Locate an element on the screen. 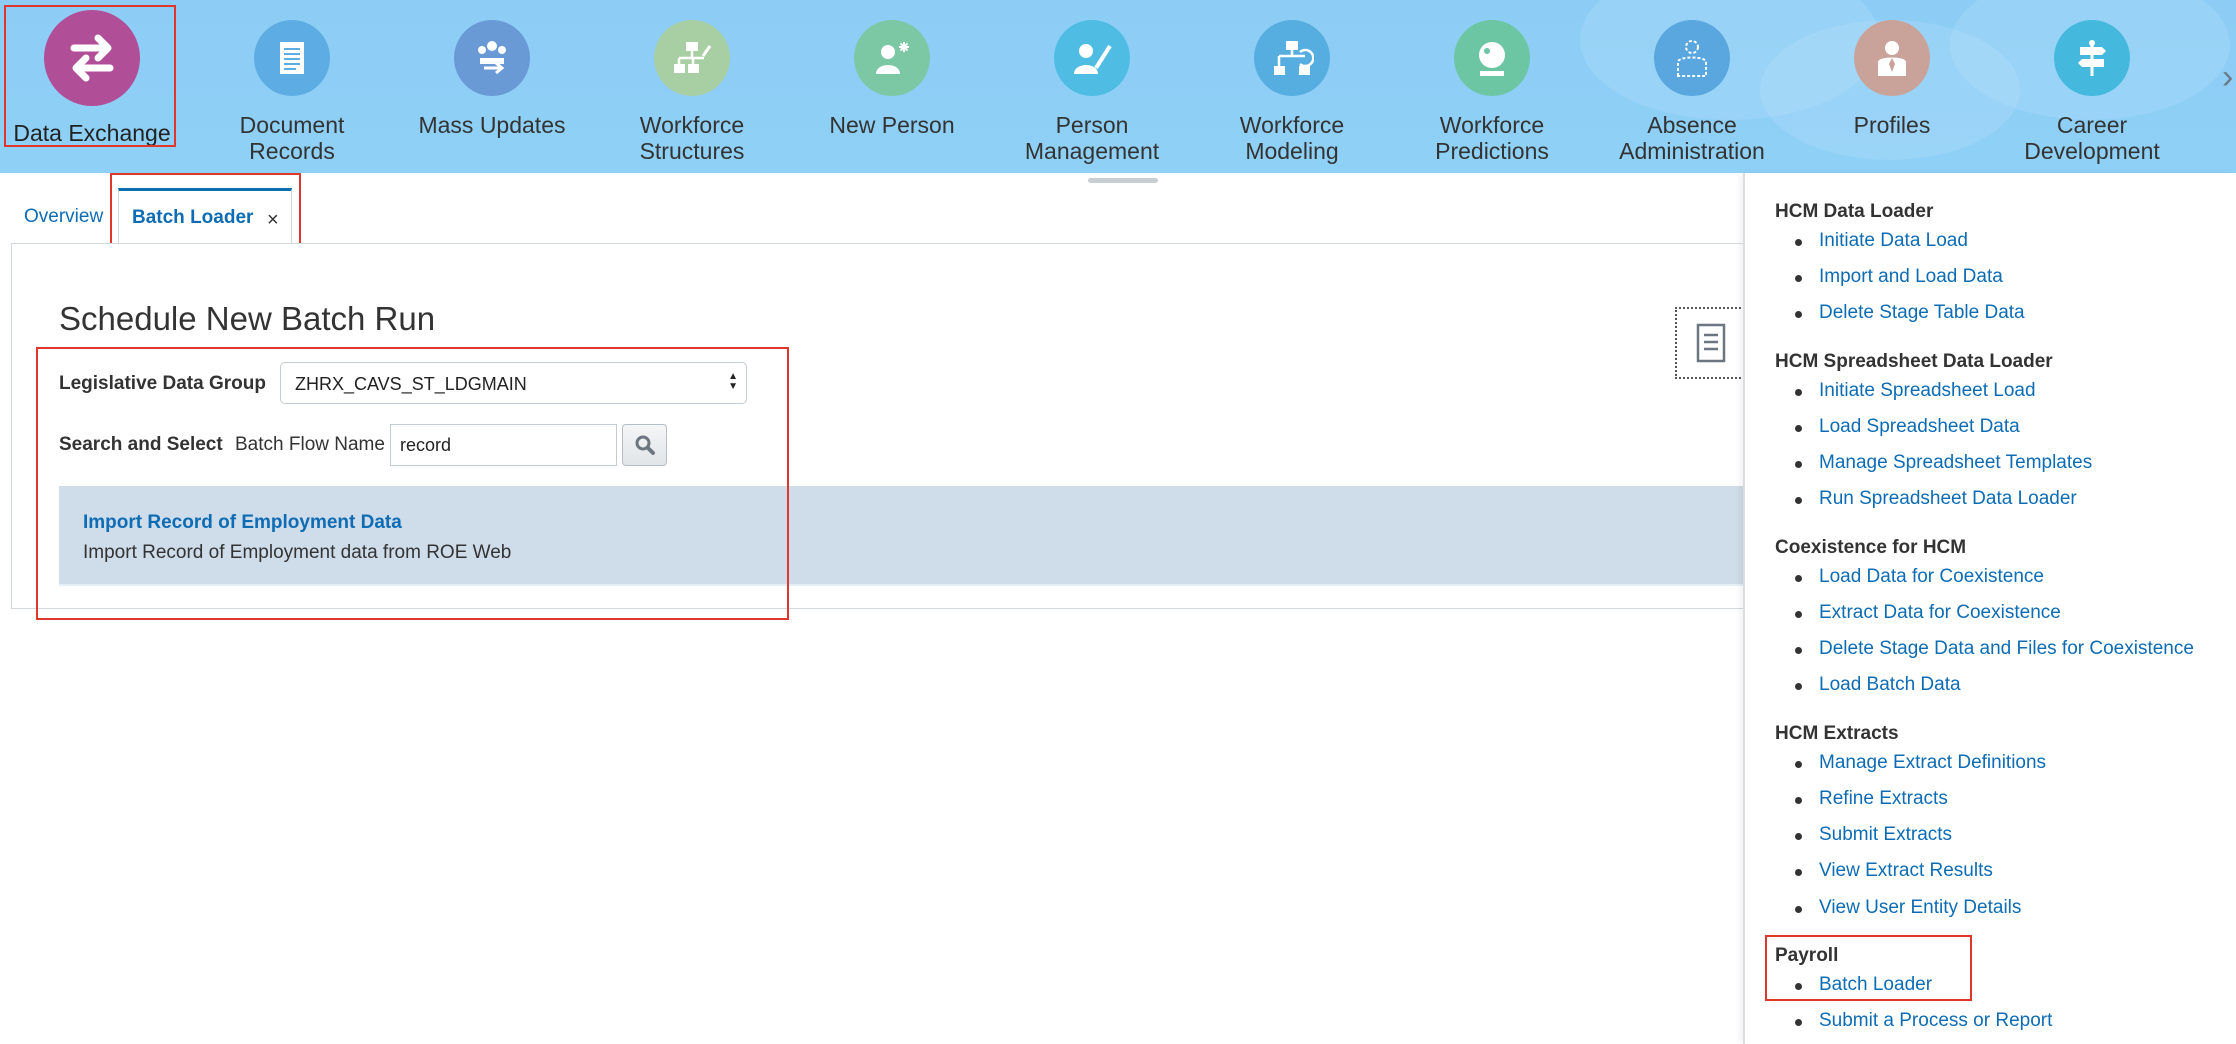  springboard-absence-administration: Absence Administration is located at coordinates (1692, 86).